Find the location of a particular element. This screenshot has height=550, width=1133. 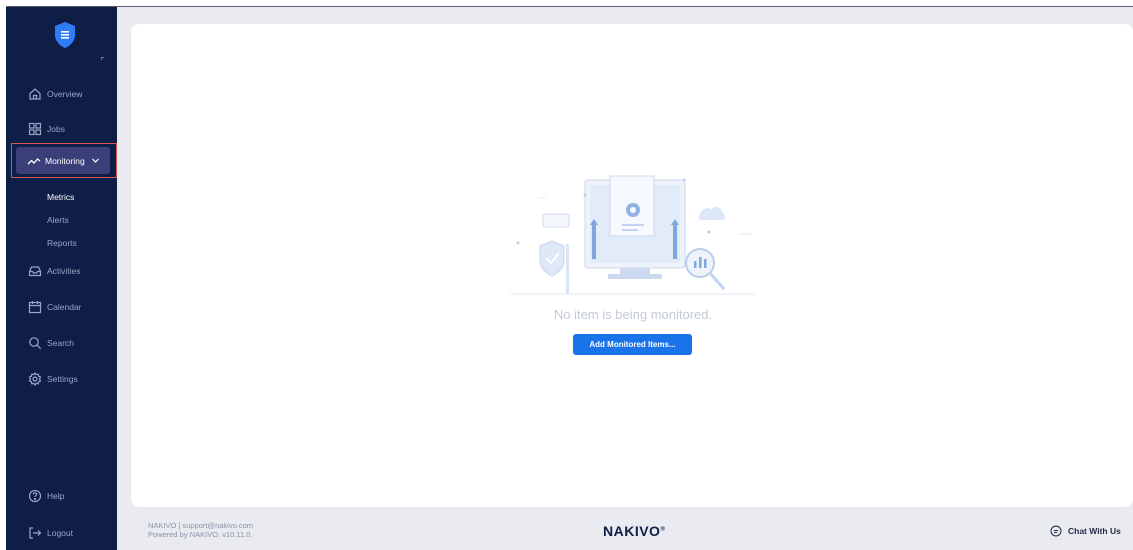

chat-bubble-icon is located at coordinates (1056, 531).